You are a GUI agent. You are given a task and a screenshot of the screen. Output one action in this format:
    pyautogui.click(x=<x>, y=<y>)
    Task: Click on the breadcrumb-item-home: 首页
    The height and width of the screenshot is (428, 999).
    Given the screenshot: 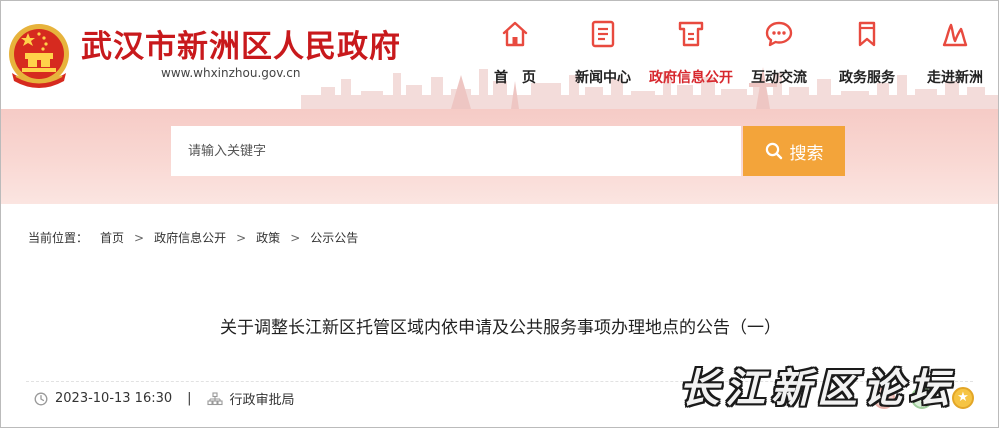 What is the action you would take?
    pyautogui.click(x=112, y=237)
    